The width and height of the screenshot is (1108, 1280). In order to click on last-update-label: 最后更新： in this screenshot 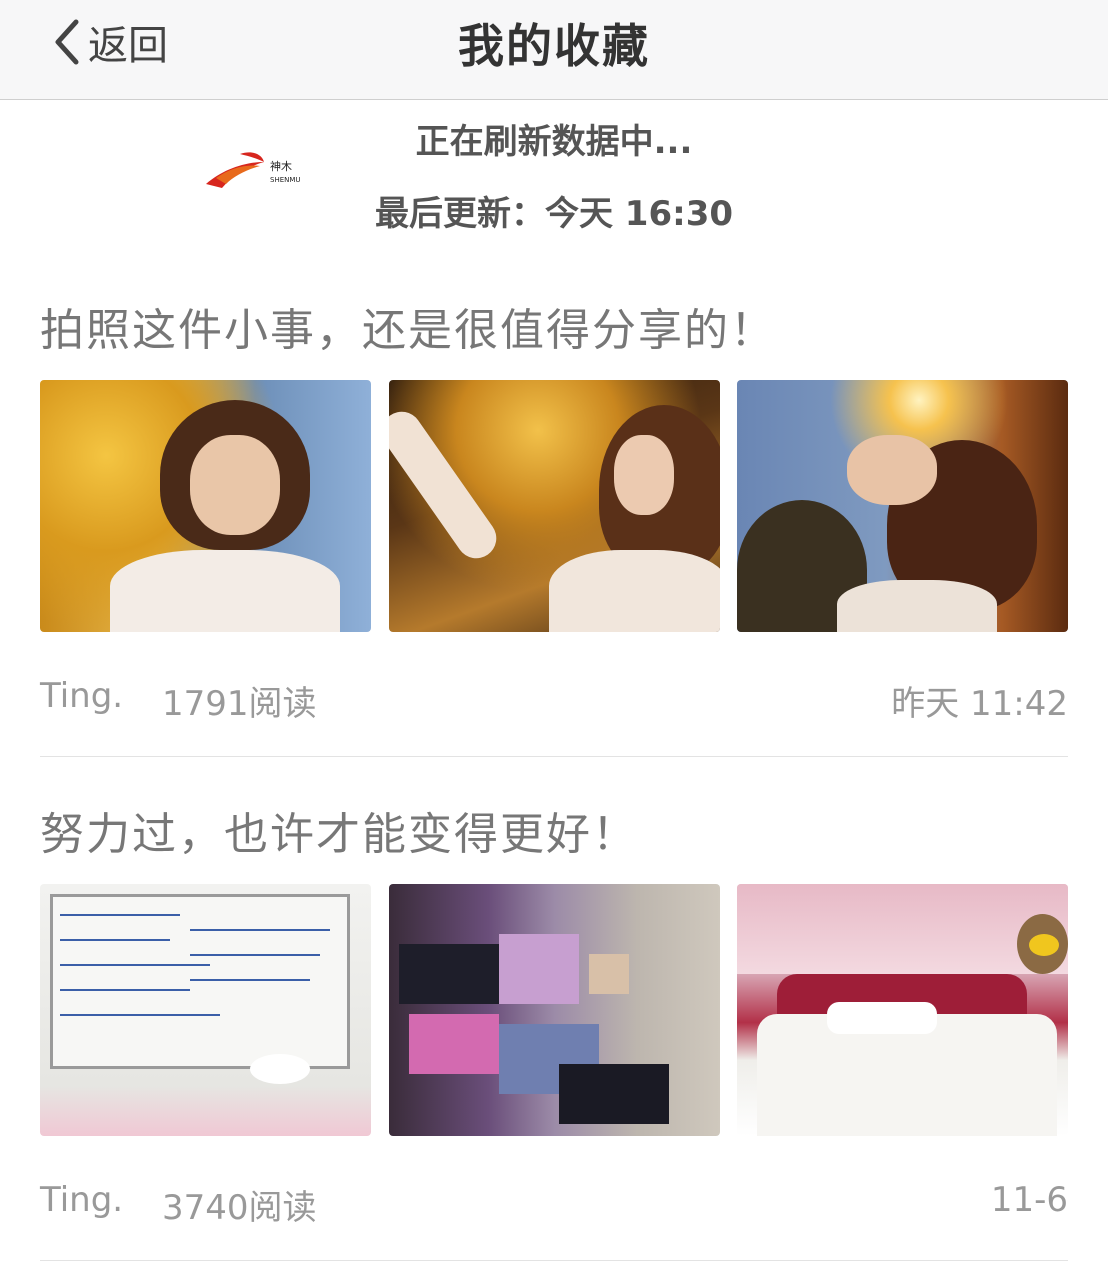, I will do `click(459, 214)`.